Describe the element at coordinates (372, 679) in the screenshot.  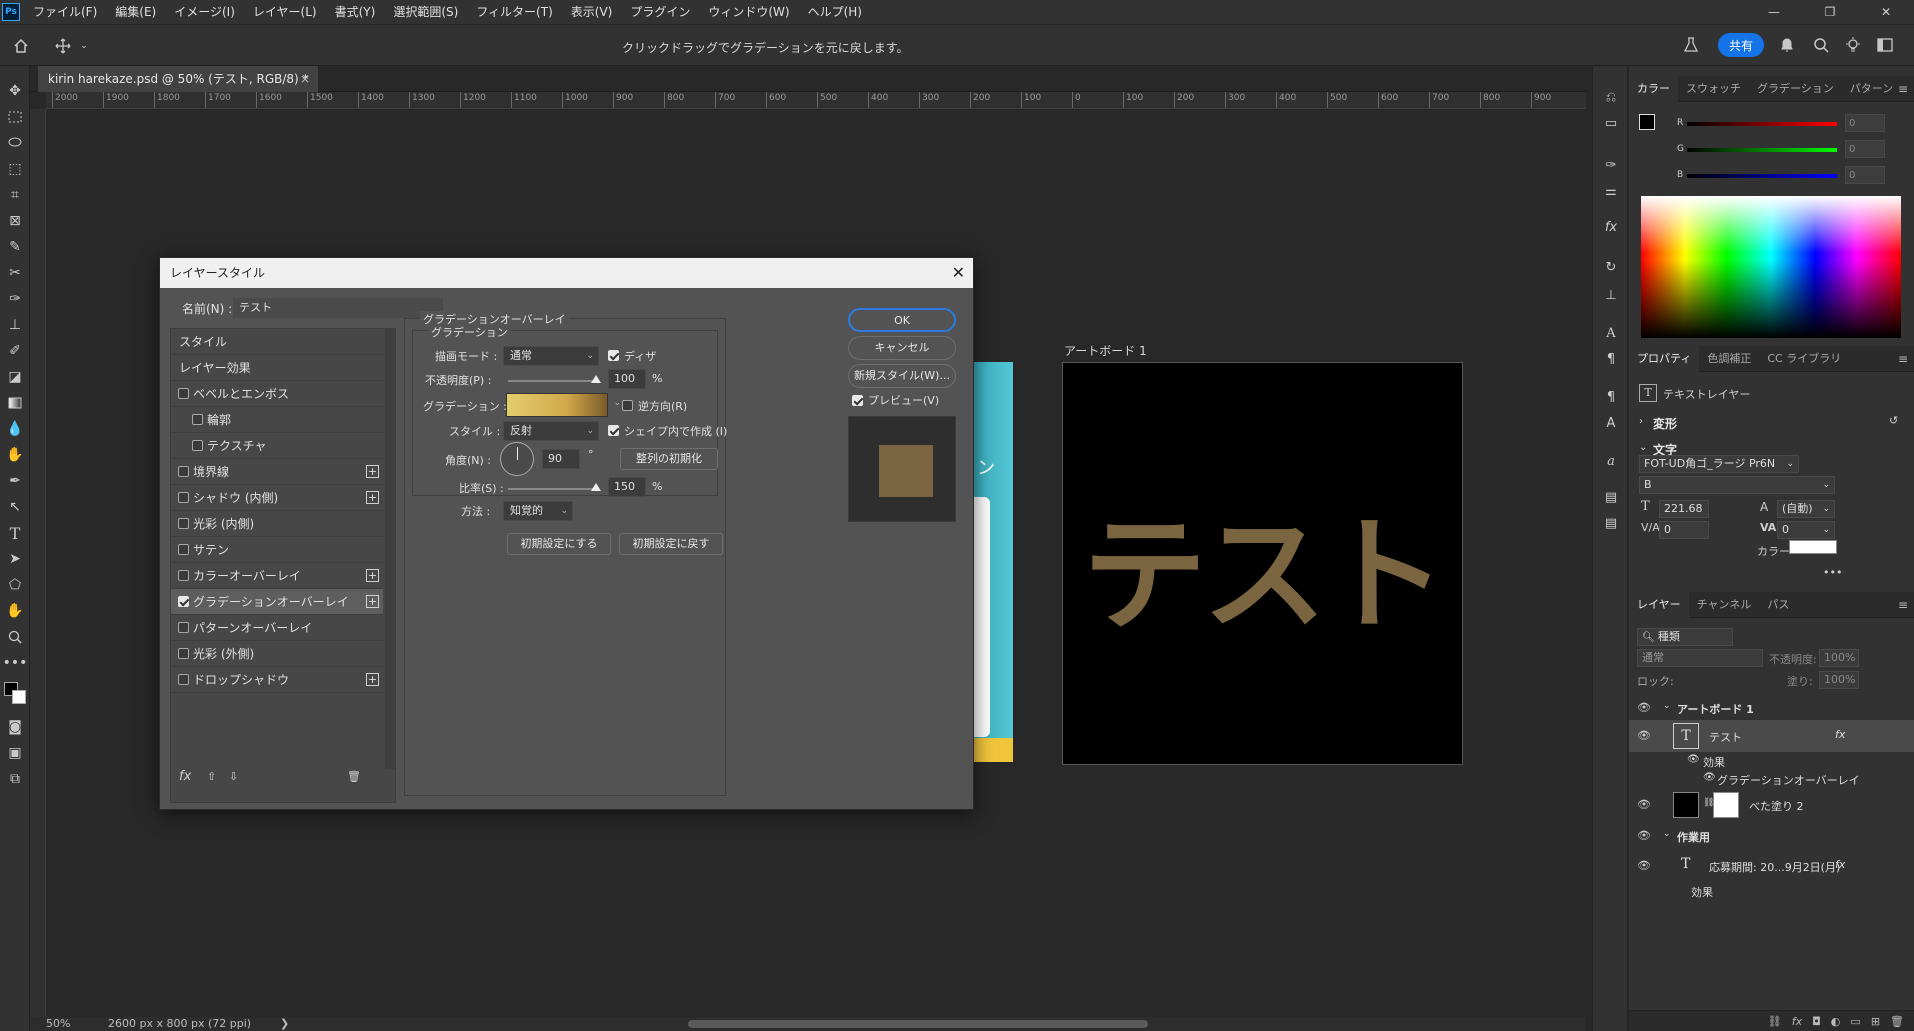
I see `add-drop-shadow-icon: +` at that location.